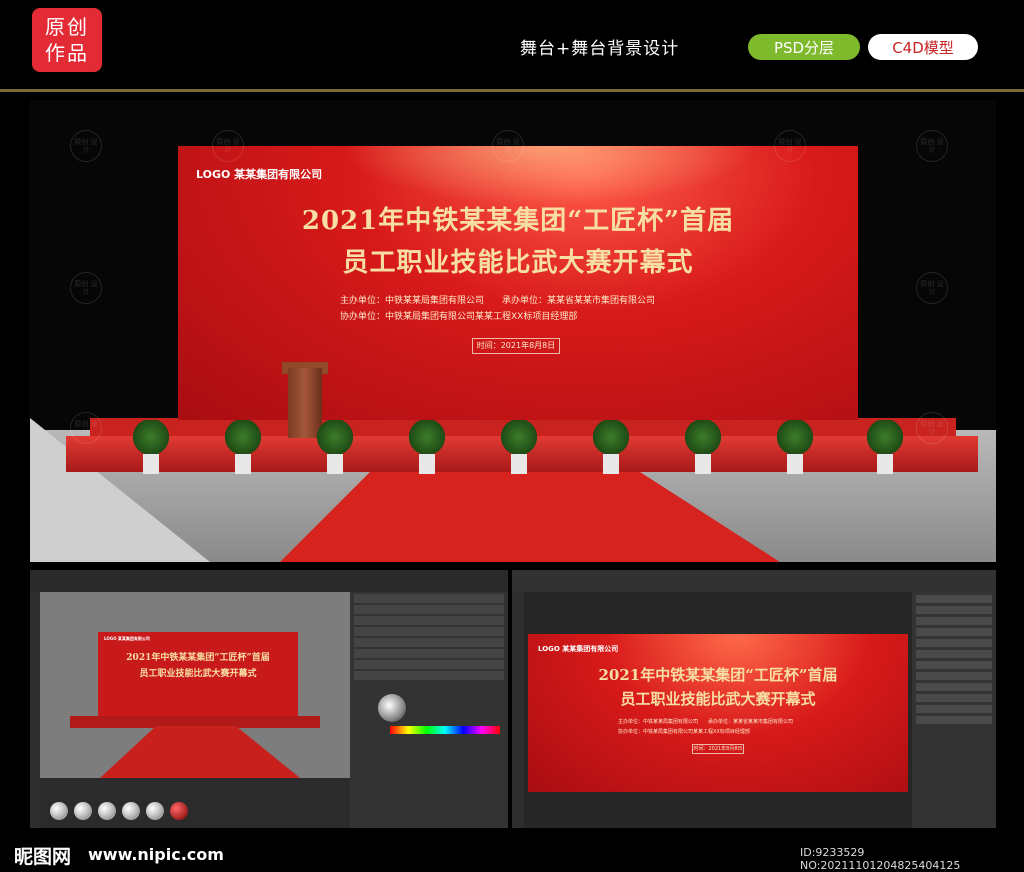 This screenshot has height=872, width=1024. Describe the element at coordinates (67, 27) in the screenshot. I see `badge-line-1: 原创` at that location.